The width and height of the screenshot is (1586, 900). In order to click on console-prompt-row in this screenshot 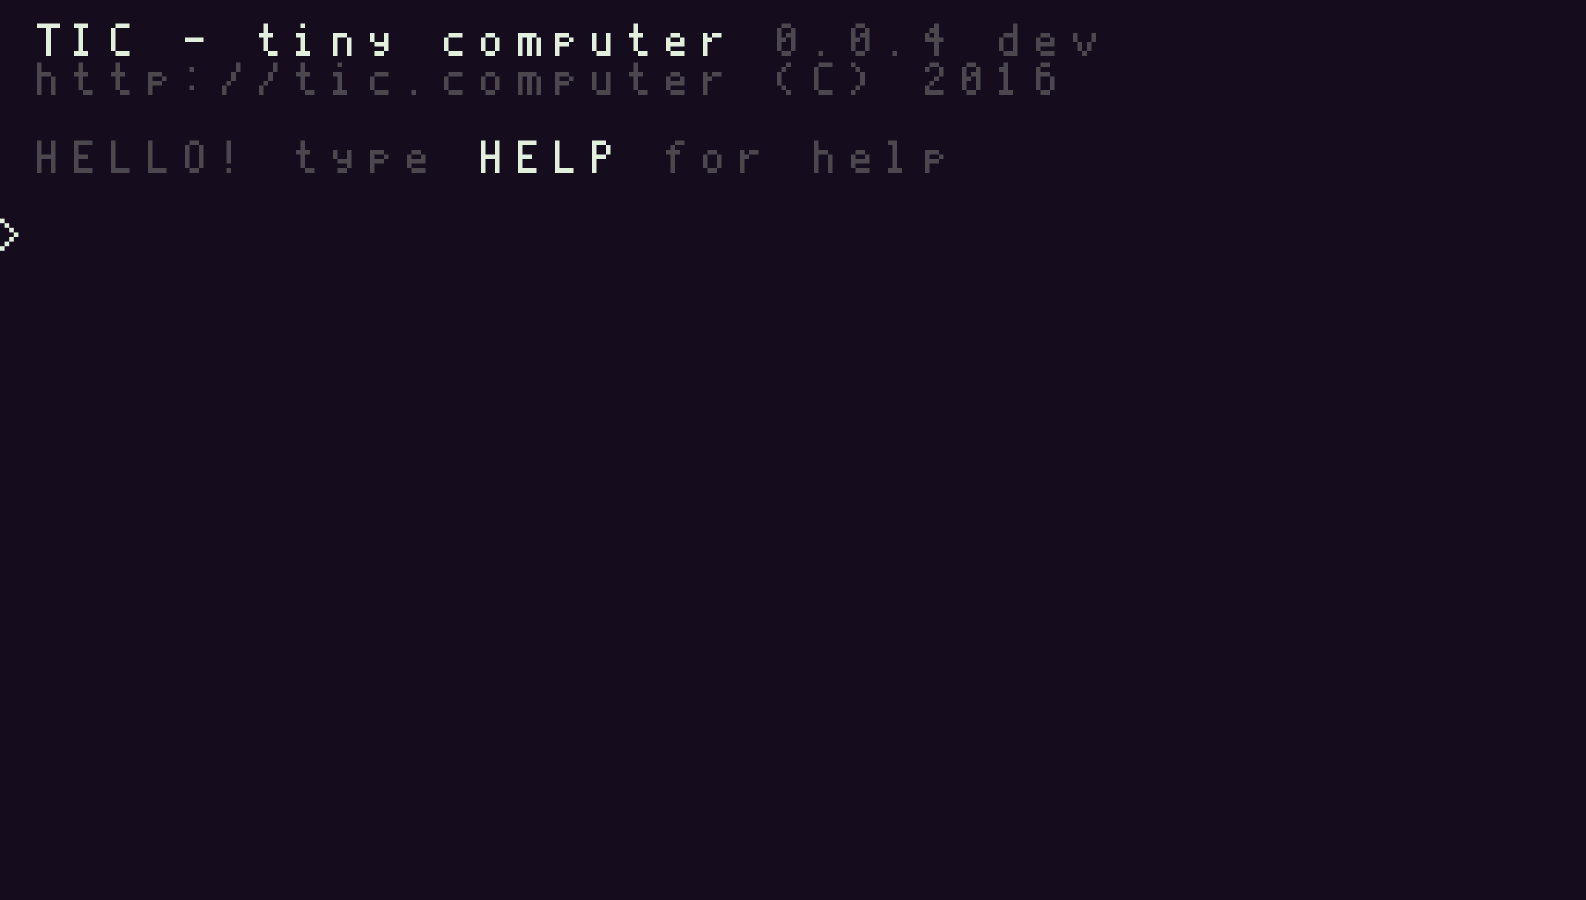, I will do `click(37, 236)`.